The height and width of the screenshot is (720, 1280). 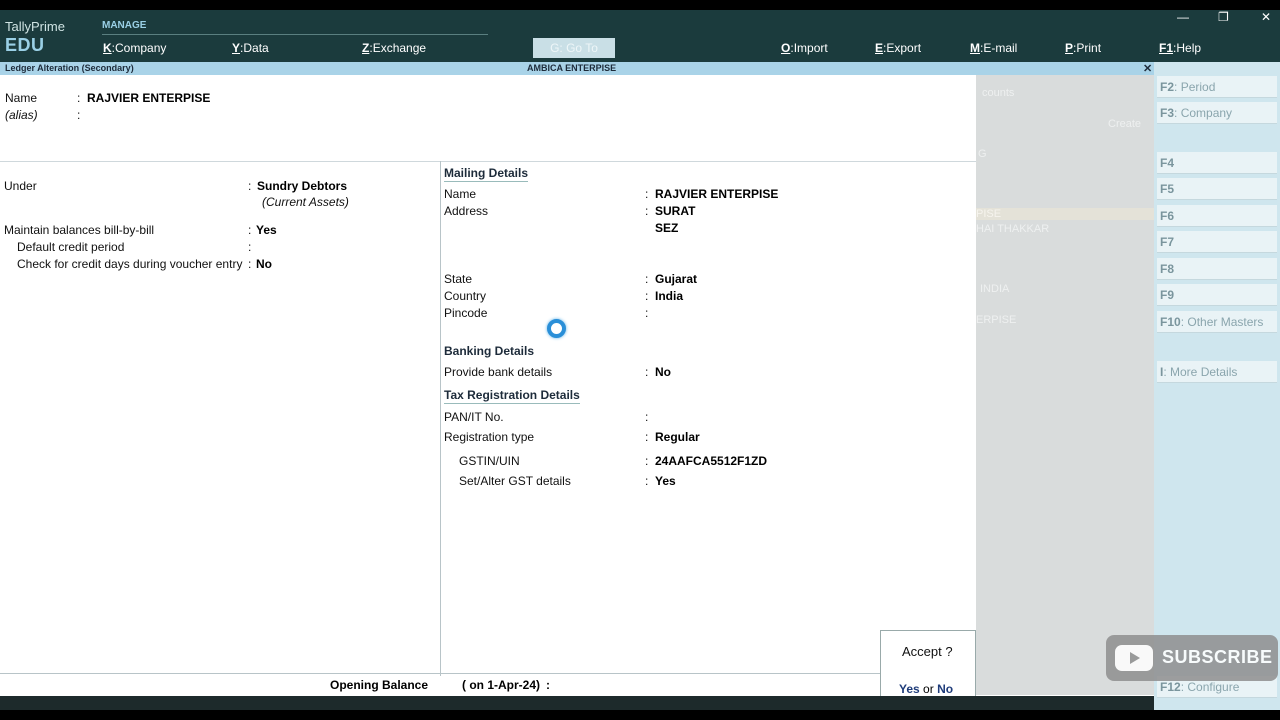 I want to click on youtube-play-icon, so click(x=1134, y=658).